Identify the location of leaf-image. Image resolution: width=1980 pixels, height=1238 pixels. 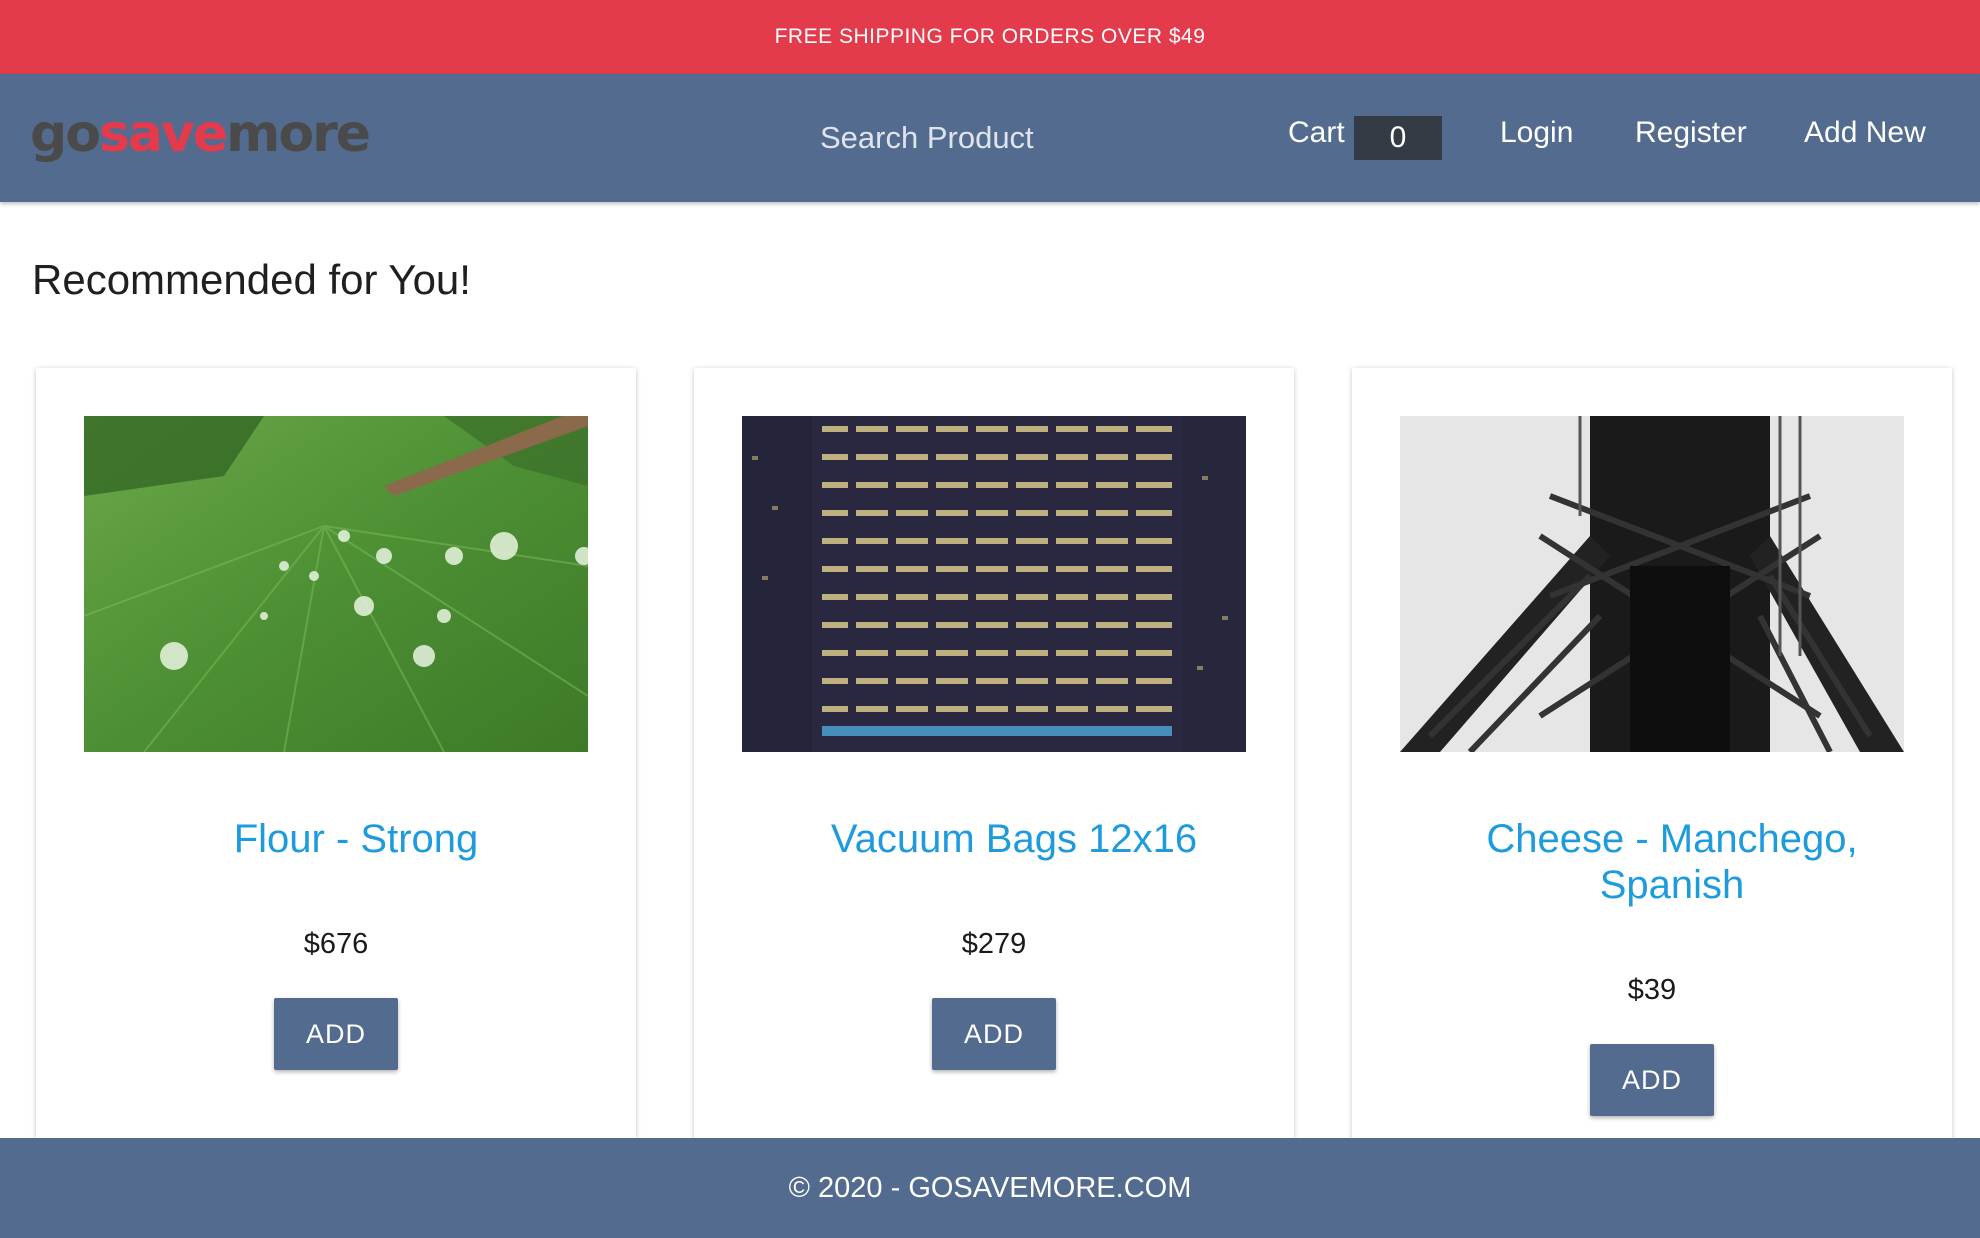
(336, 584).